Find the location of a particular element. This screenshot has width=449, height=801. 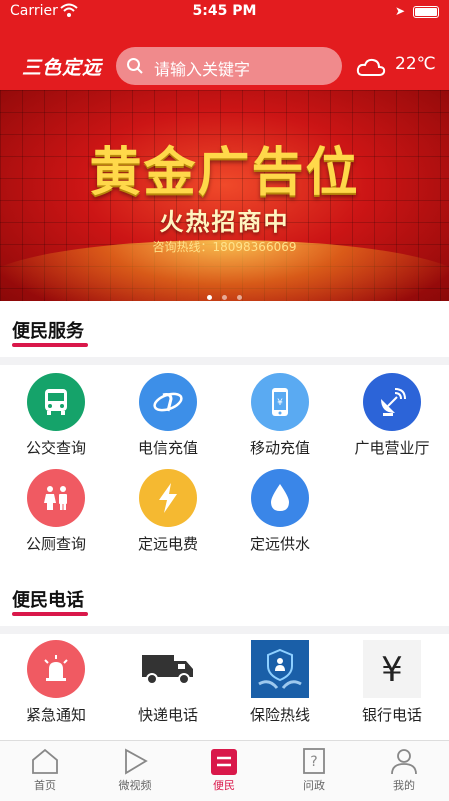

phone-emergency: 紧急通知 is located at coordinates (56, 682).